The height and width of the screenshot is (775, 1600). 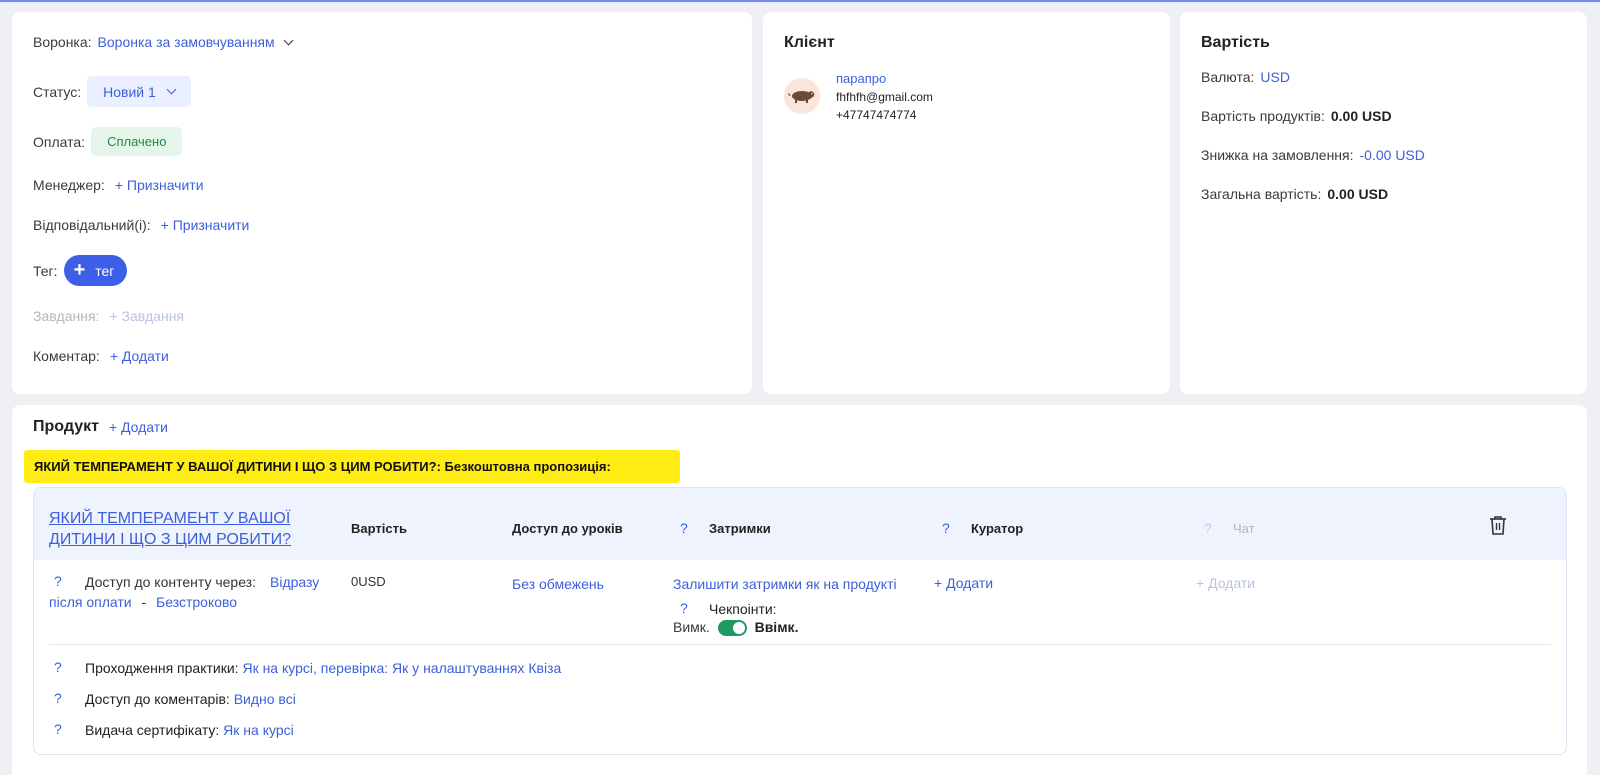 What do you see at coordinates (740, 528) in the screenshot?
I see `column-delays: Затримки` at bounding box center [740, 528].